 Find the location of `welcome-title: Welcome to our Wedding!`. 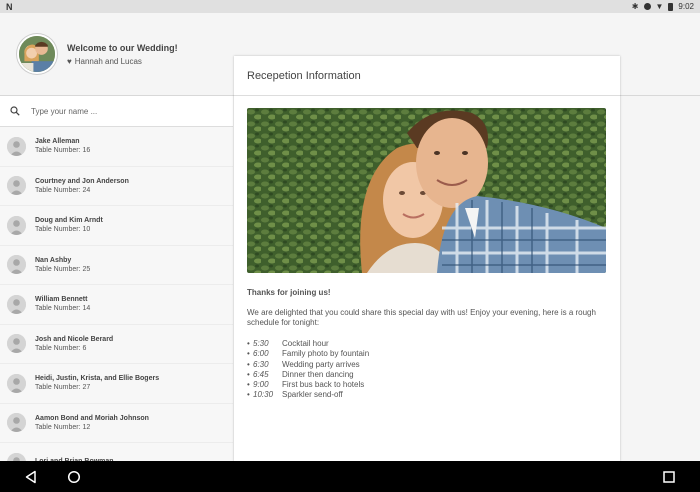

welcome-title: Welcome to our Wedding! is located at coordinates (122, 48).